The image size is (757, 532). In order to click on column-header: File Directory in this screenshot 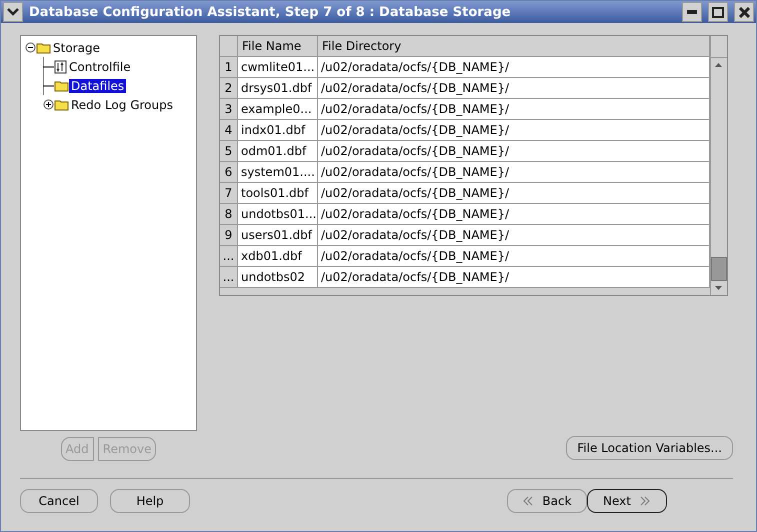, I will do `click(514, 46)`.